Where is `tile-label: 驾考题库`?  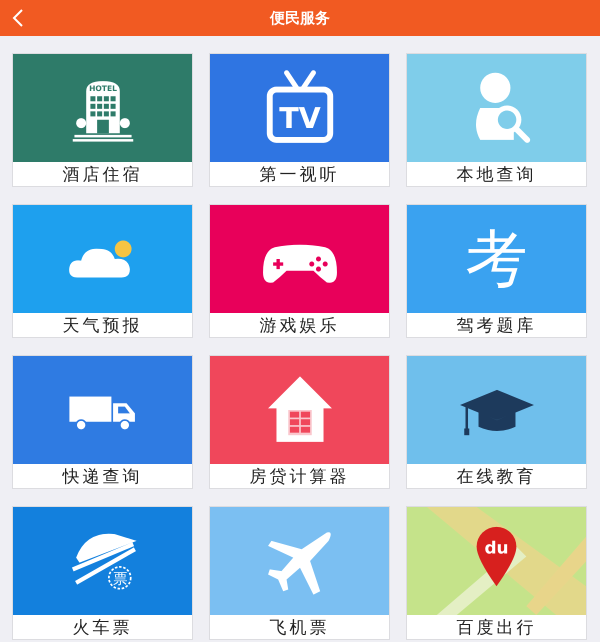
tile-label: 驾考题库 is located at coordinates (497, 325).